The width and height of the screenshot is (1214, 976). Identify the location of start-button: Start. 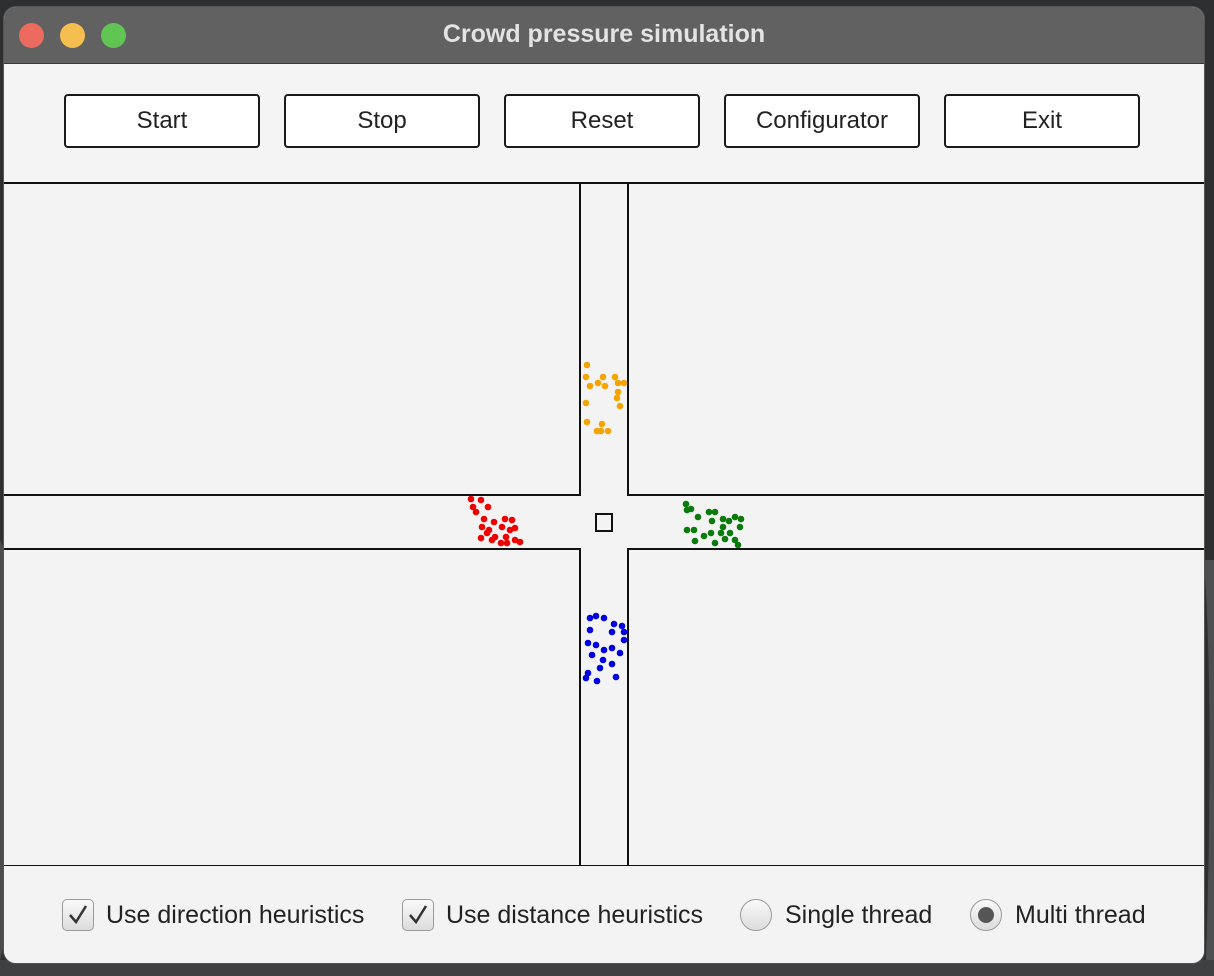
(162, 121).